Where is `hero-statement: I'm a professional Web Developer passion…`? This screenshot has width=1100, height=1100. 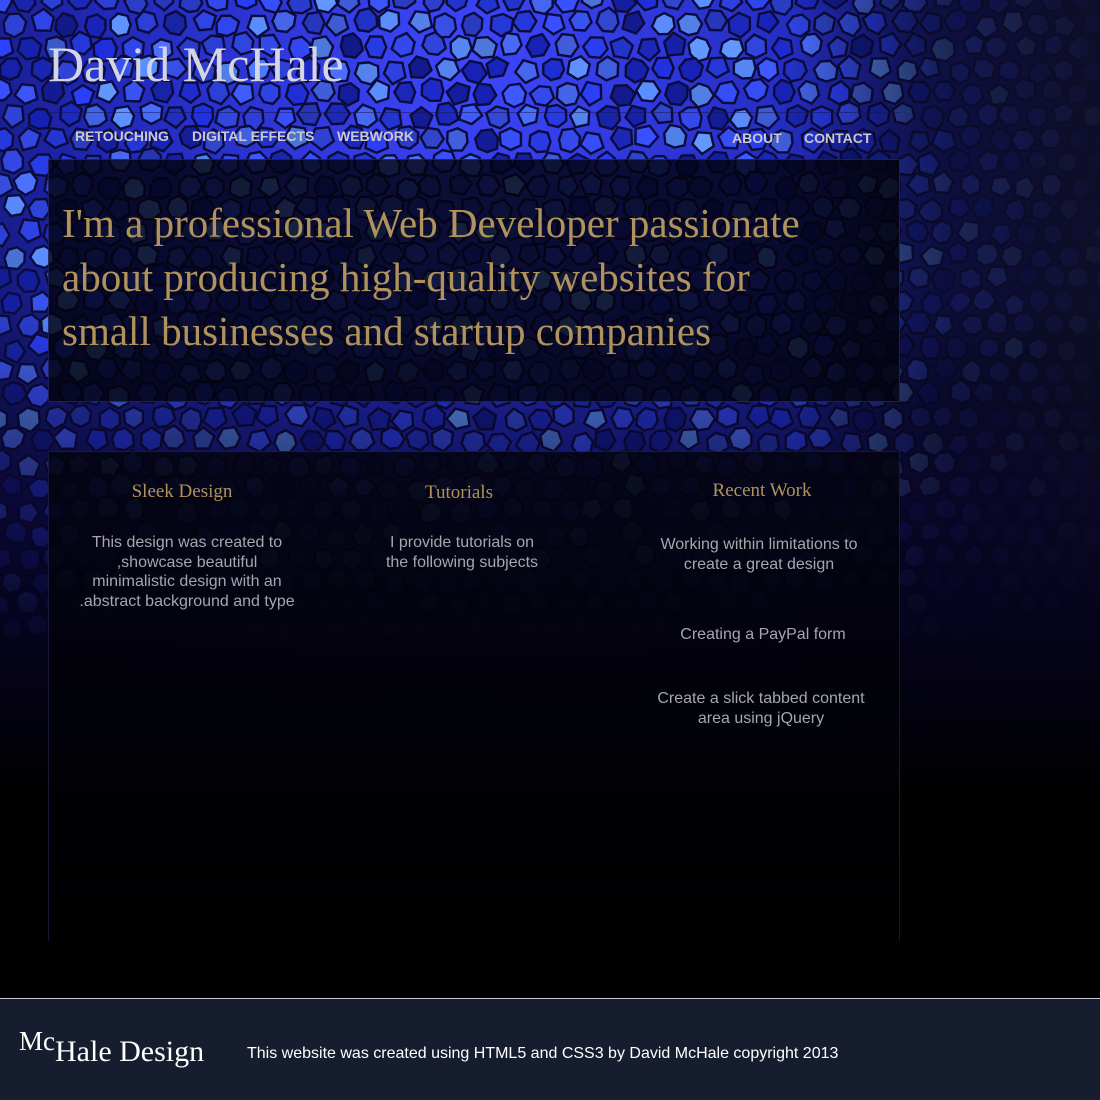 hero-statement: I'm a professional Web Developer passion… is located at coordinates (431, 277).